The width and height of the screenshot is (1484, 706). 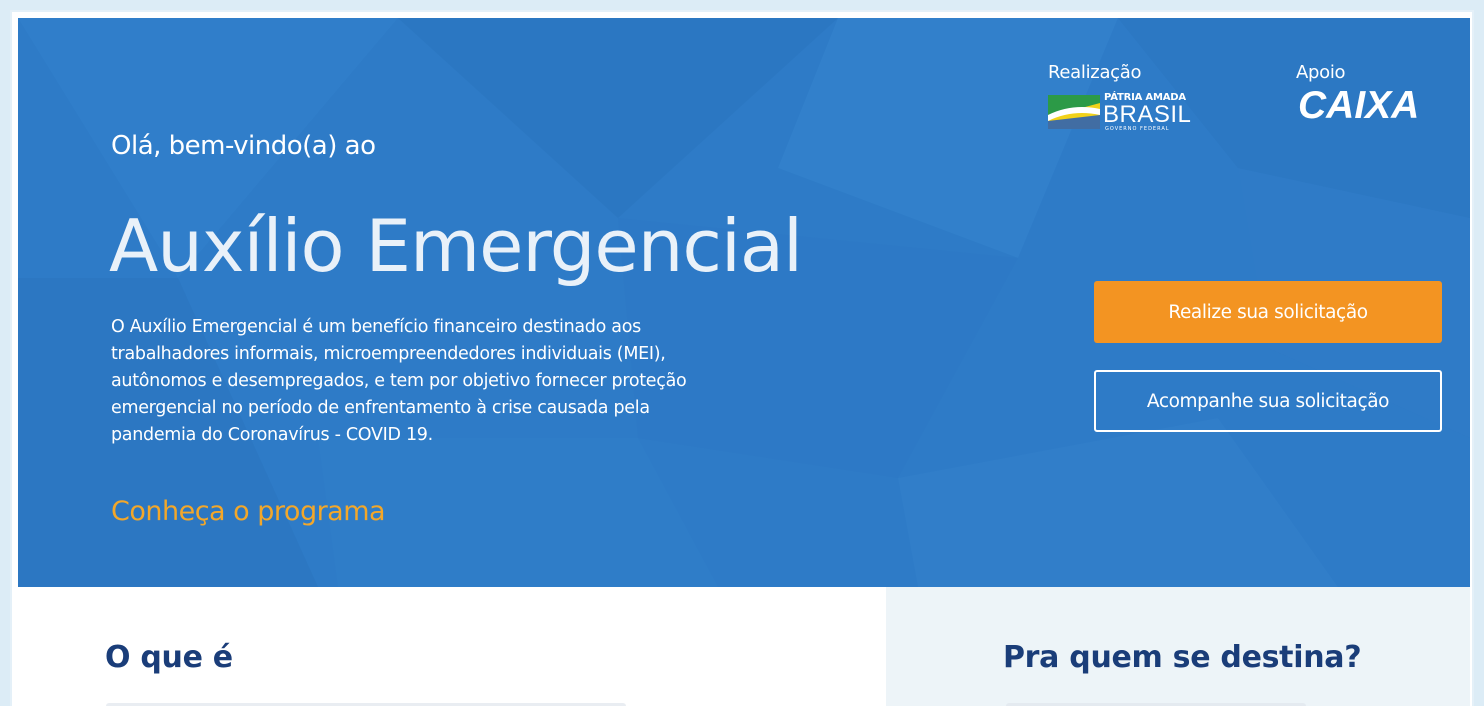 What do you see at coordinates (456, 246) in the screenshot?
I see `page-title: Auxílio Emergencial` at bounding box center [456, 246].